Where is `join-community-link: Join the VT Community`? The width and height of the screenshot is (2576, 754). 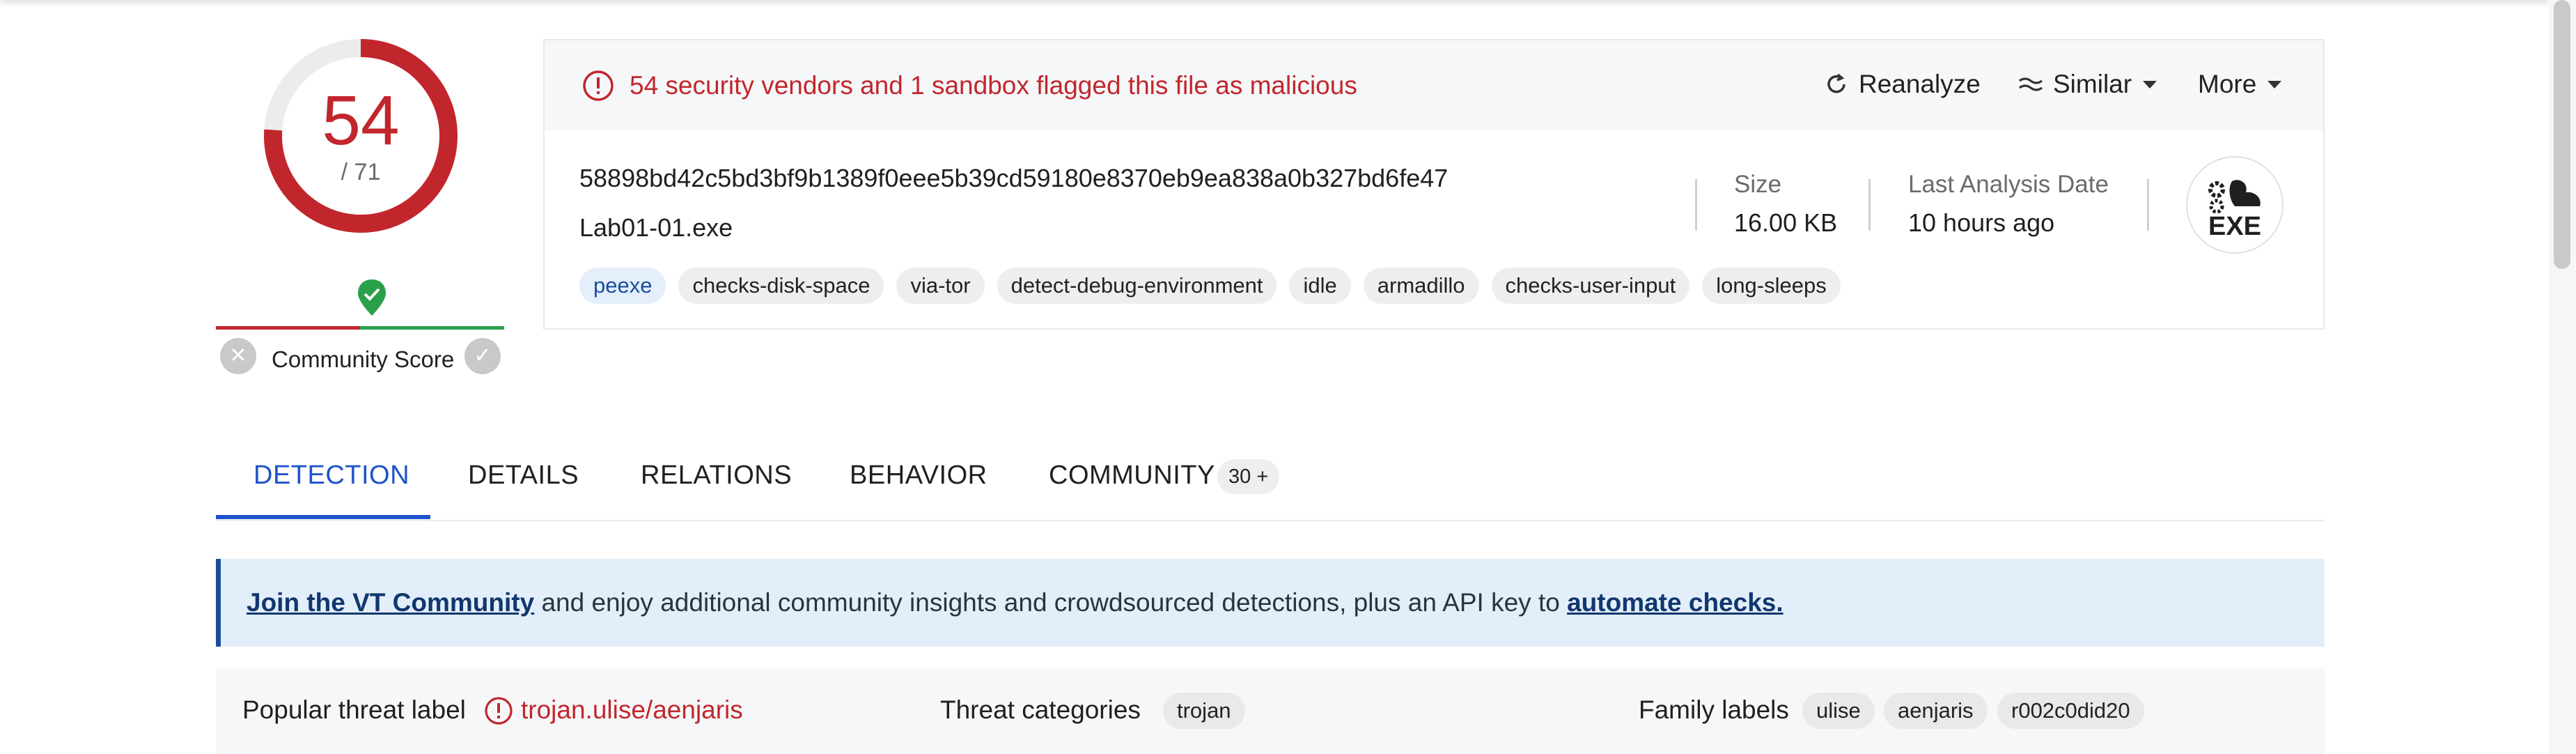
join-community-link: Join the VT Community is located at coordinates (390, 603).